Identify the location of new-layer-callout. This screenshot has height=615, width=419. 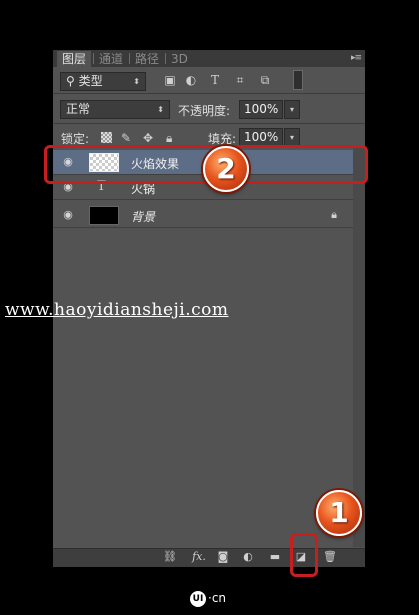
(304, 555).